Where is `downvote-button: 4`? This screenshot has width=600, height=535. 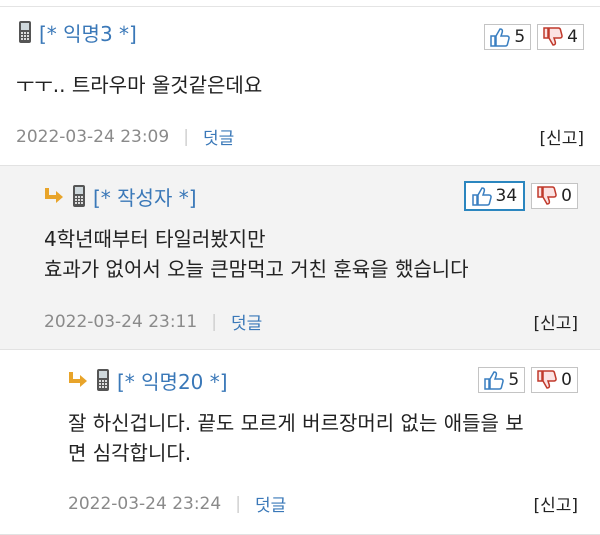
downvote-button: 4 is located at coordinates (560, 37).